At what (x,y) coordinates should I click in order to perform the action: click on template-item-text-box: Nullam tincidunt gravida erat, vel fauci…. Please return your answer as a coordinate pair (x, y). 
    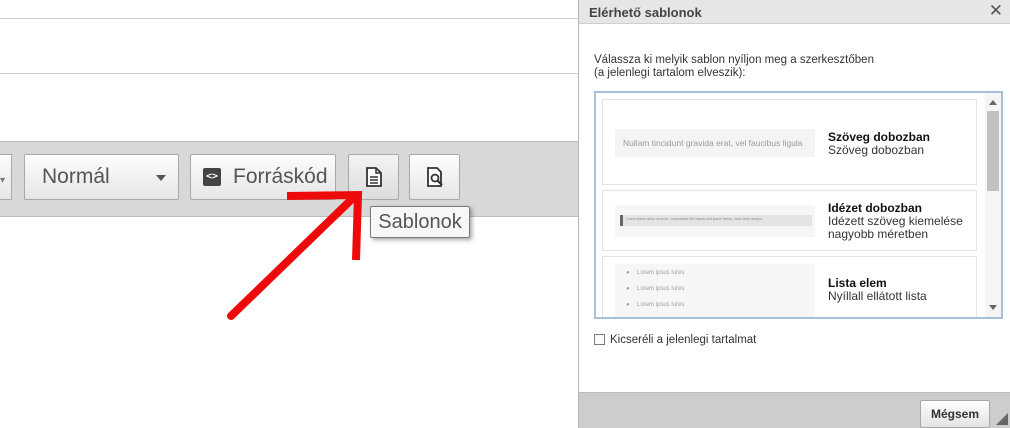
    Looking at the image, I should click on (789, 142).